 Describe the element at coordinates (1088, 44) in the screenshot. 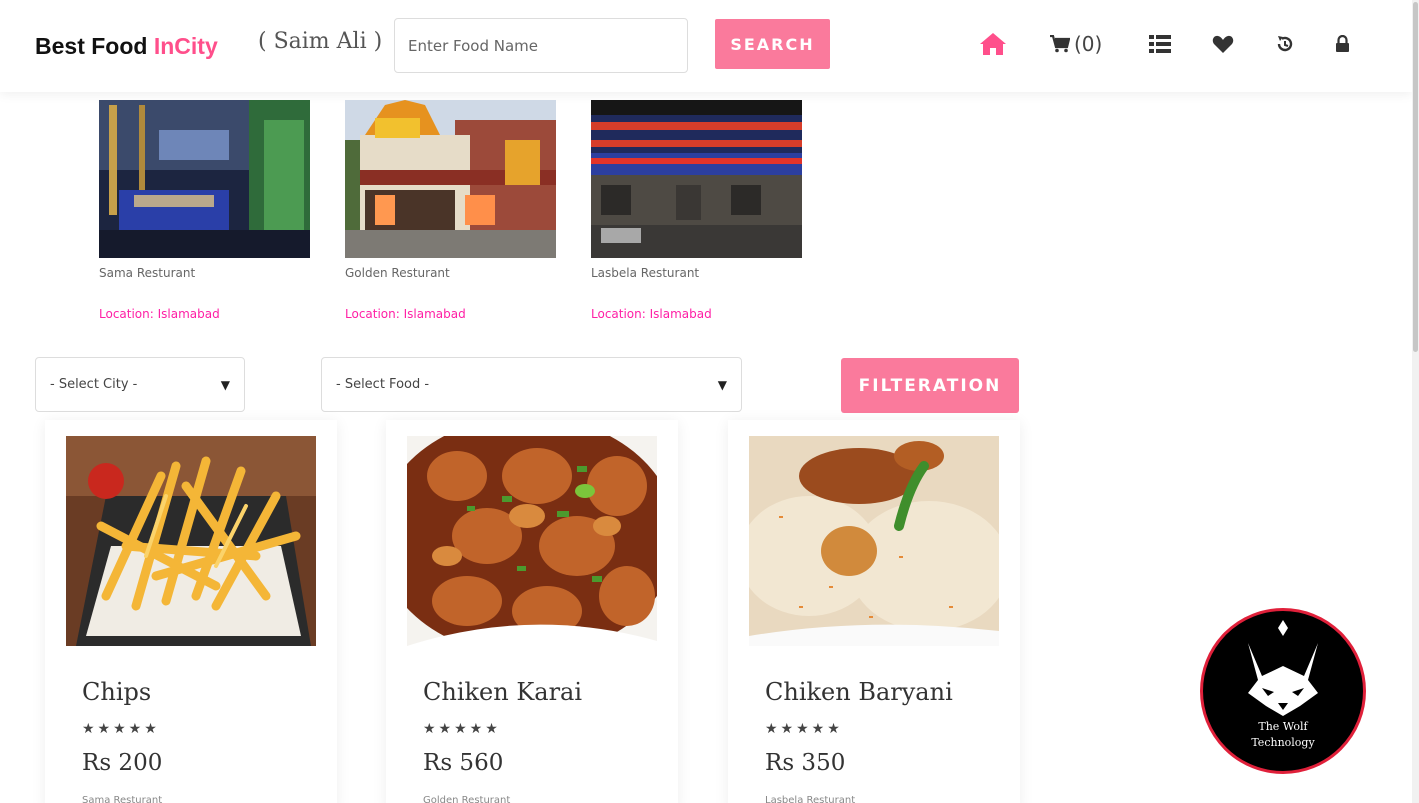

I see `cart-count: (0)` at that location.